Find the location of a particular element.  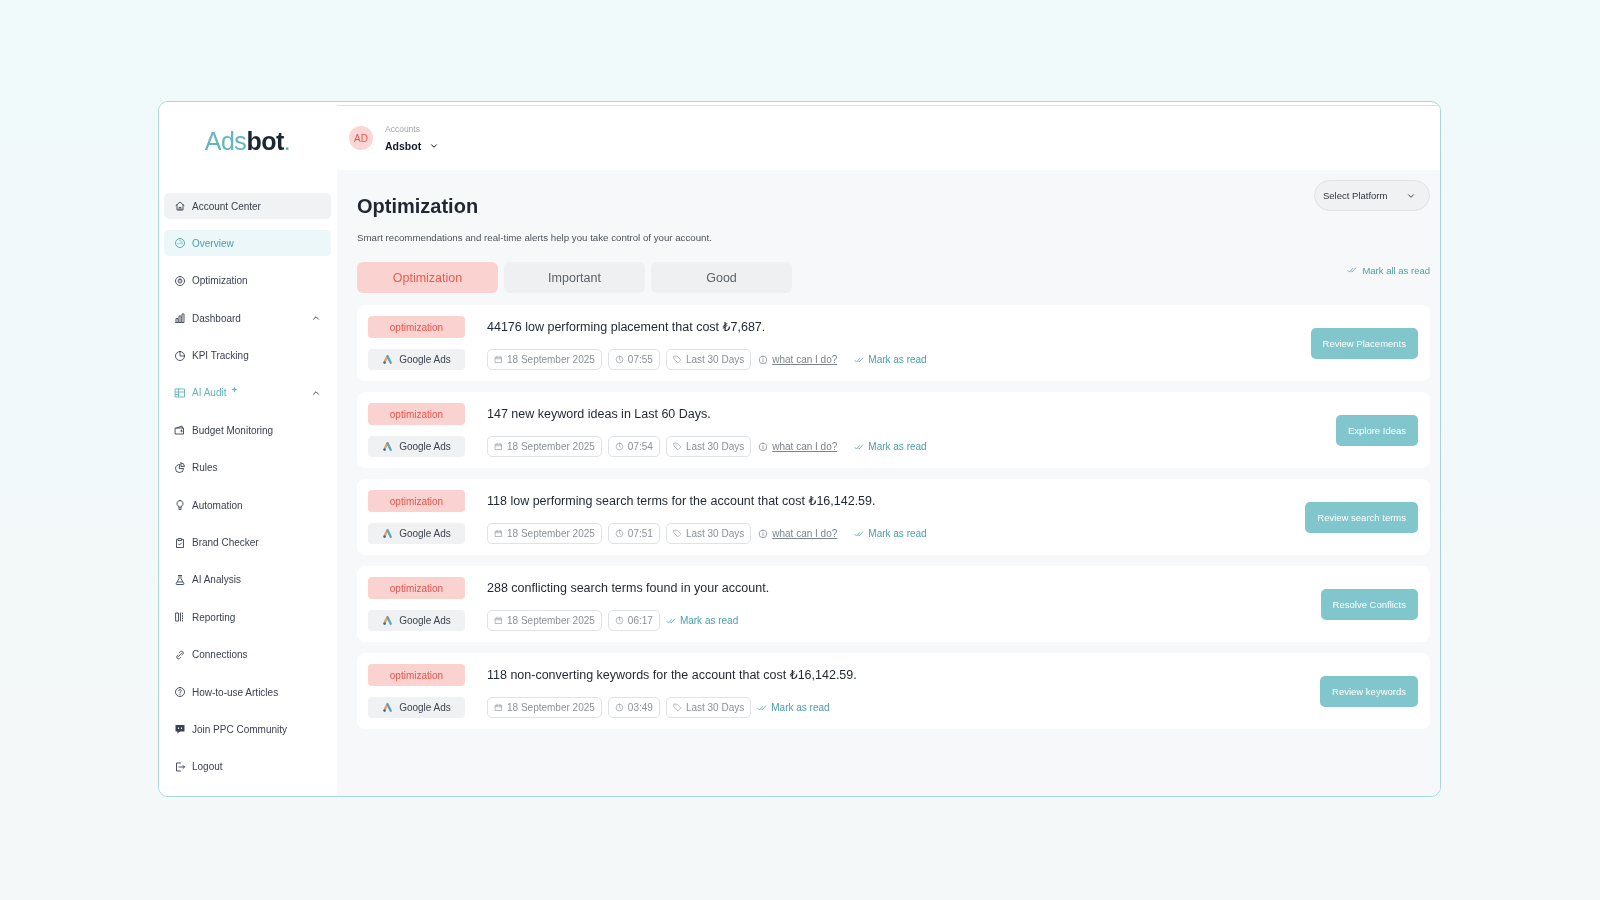

sidebar-item: Brand Checker is located at coordinates (247, 542).